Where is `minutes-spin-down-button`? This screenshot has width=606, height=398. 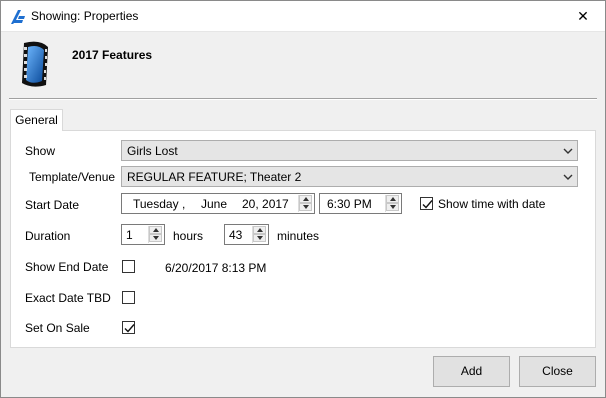 minutes-spin-down-button is located at coordinates (259, 238).